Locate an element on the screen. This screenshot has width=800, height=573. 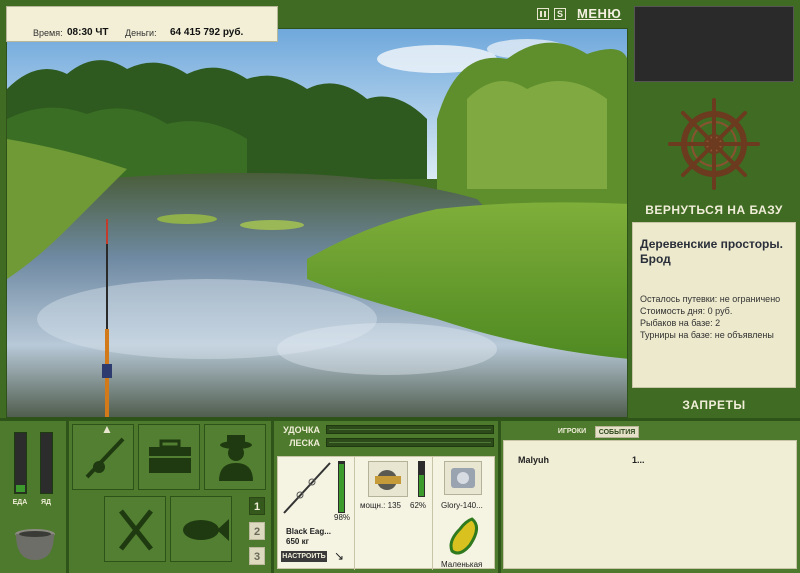
lure-name: Маленькая is located at coordinates (462, 564).